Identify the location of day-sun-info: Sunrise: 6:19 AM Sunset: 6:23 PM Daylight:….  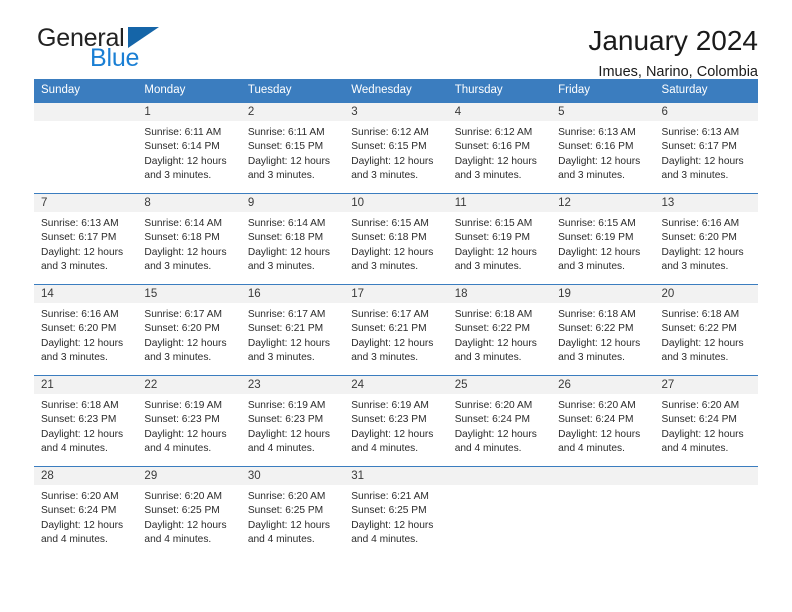
(188, 425).